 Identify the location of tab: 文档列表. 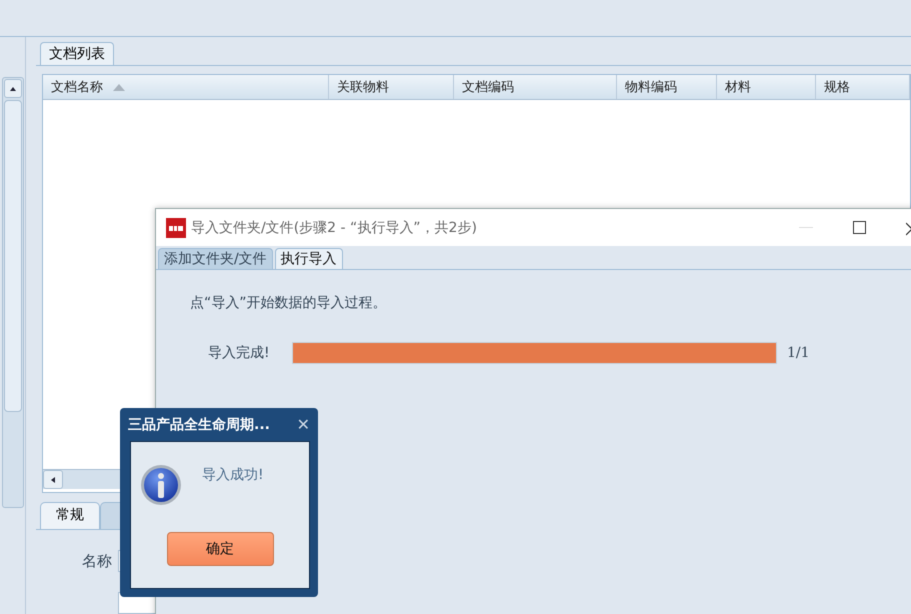
(77, 53).